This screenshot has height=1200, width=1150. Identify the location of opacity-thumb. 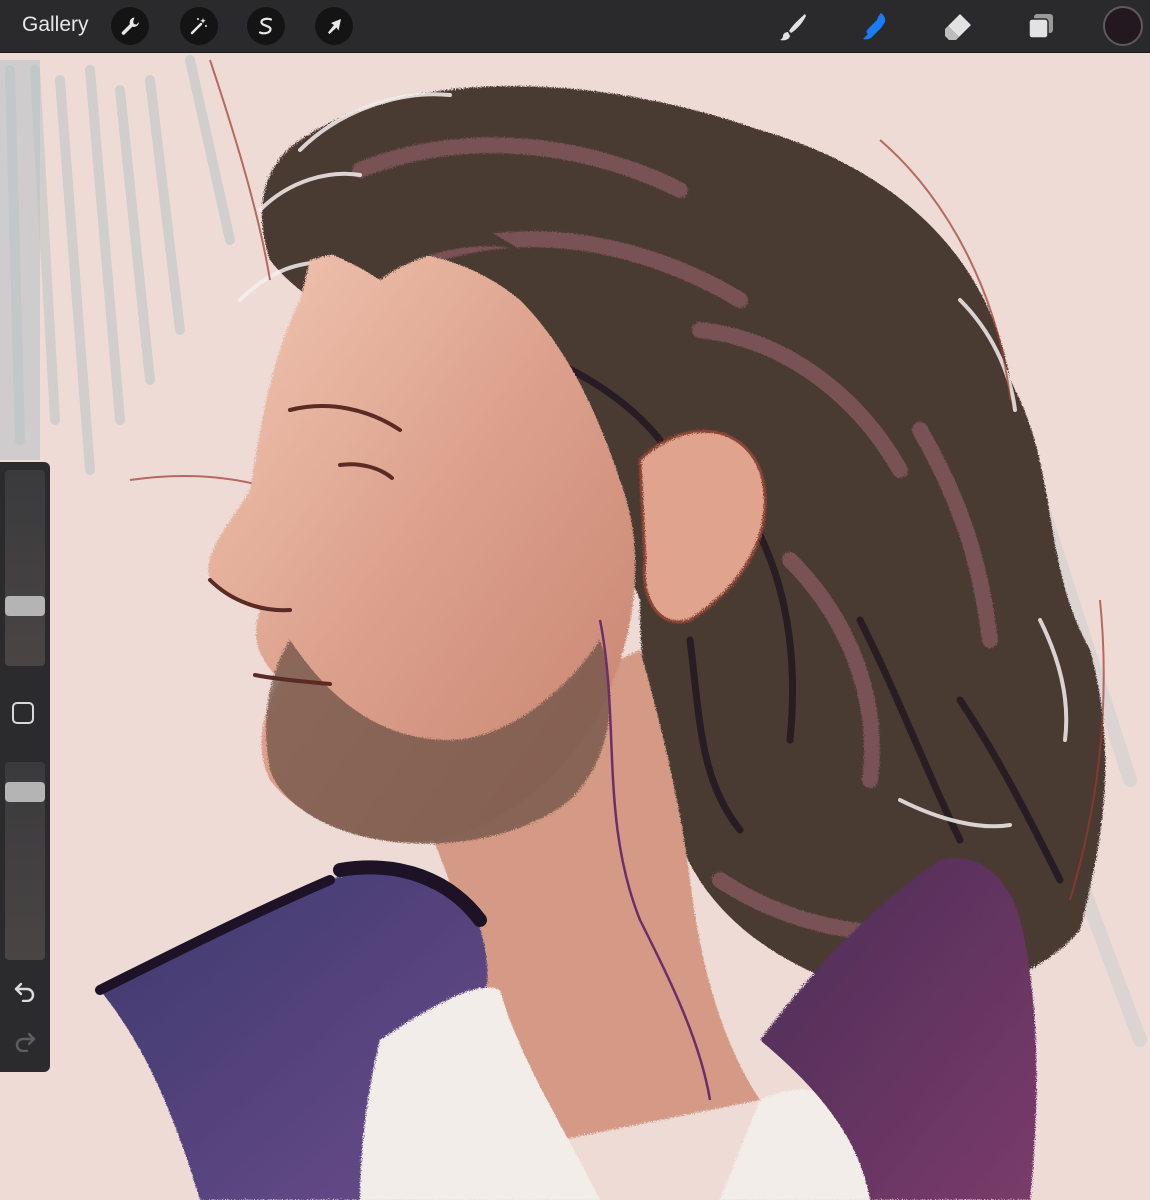
(25, 792).